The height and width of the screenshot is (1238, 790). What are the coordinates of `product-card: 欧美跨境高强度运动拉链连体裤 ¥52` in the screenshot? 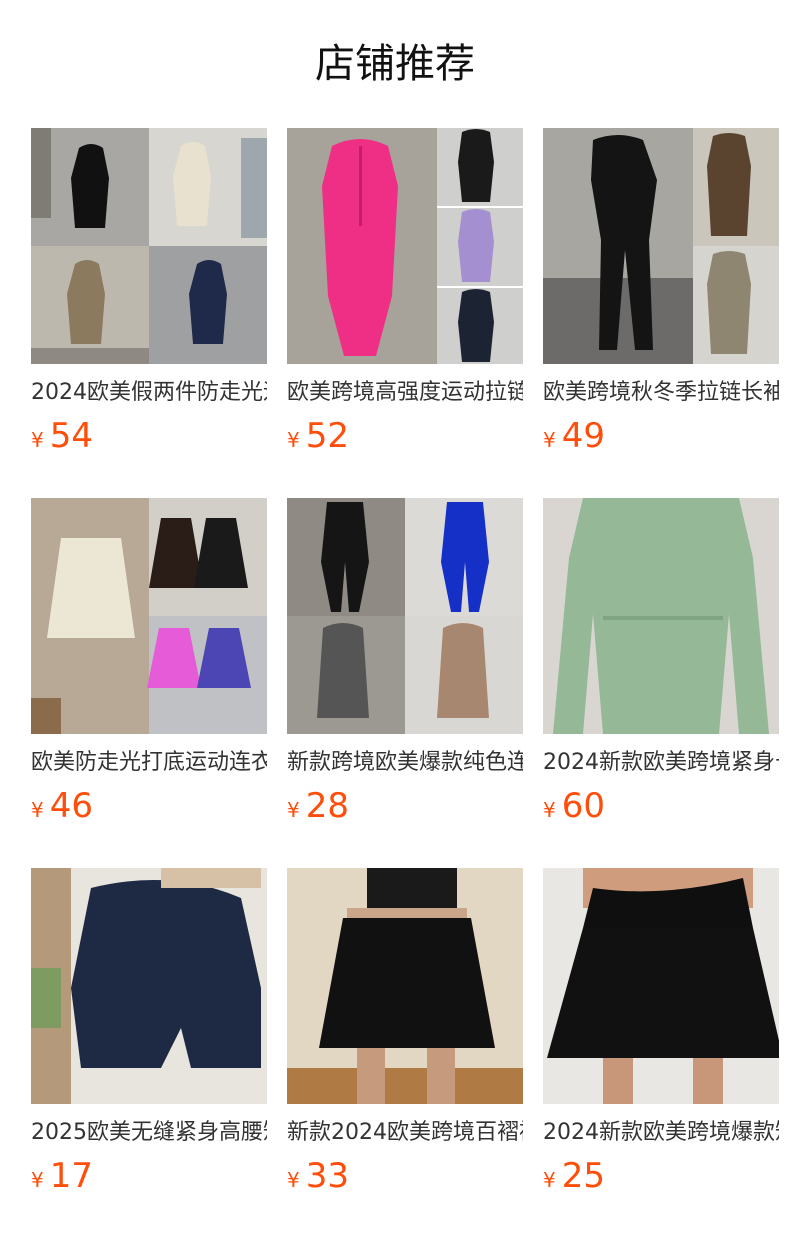 It's located at (405, 313).